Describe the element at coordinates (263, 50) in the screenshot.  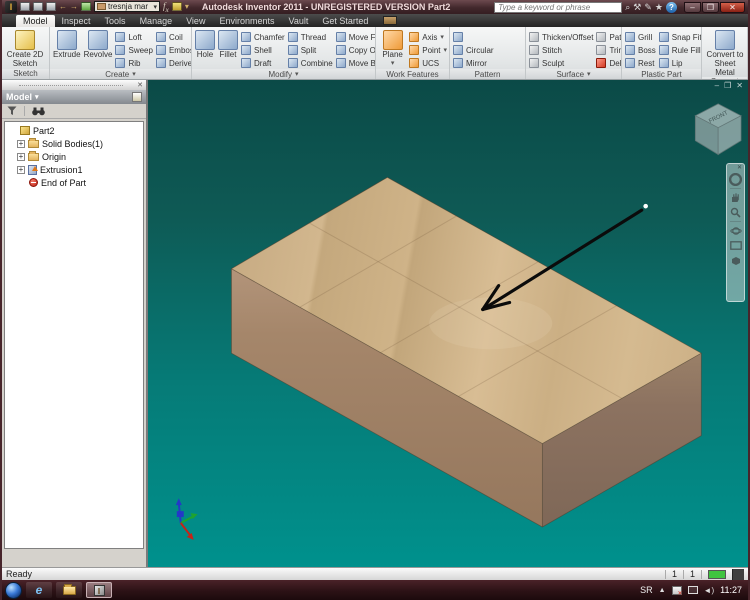
I see `shell-button: Shell` at that location.